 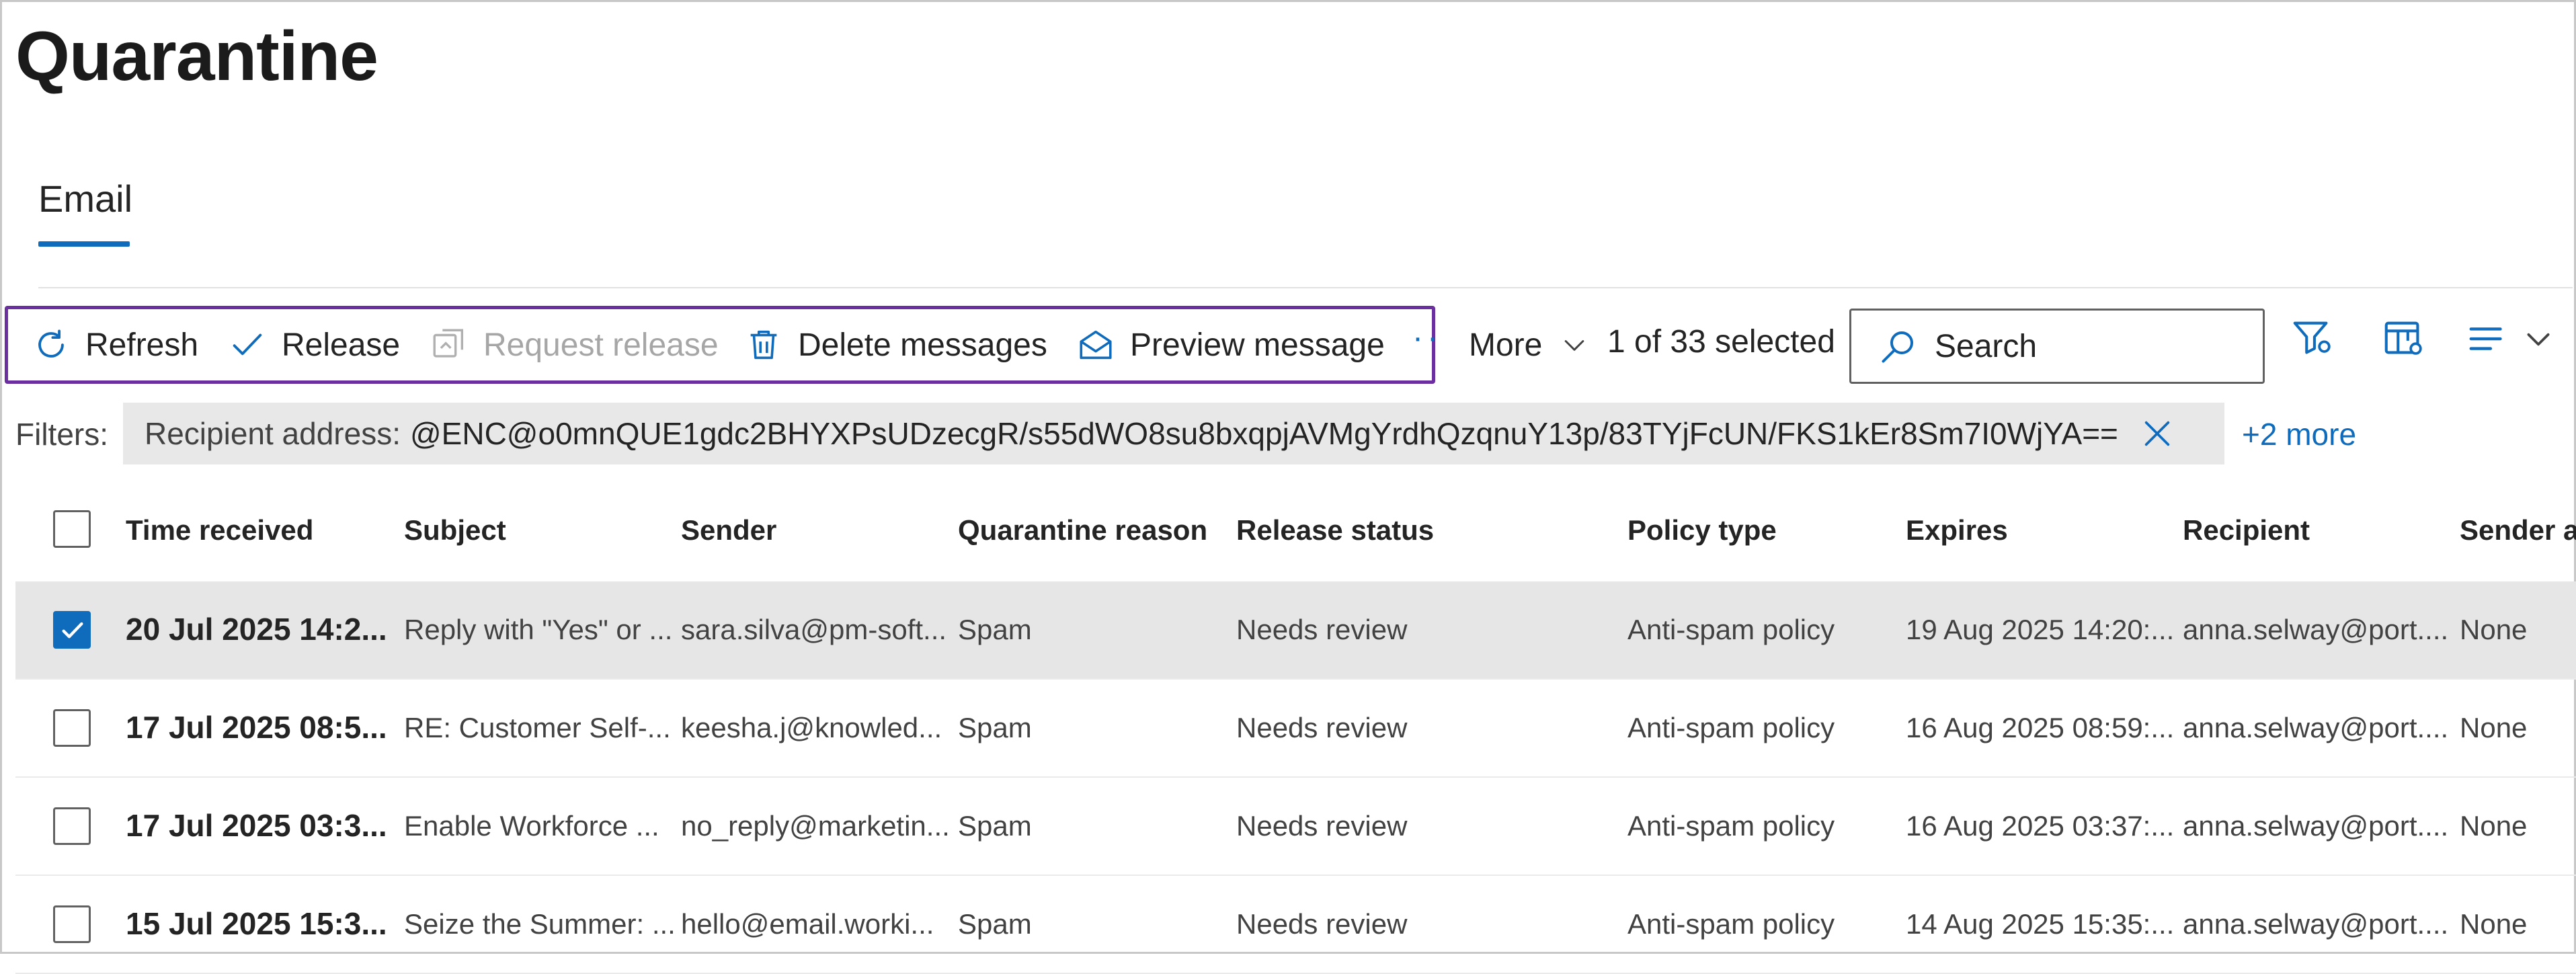 What do you see at coordinates (1335, 530) in the screenshot?
I see `column-header-release-status: Release status` at bounding box center [1335, 530].